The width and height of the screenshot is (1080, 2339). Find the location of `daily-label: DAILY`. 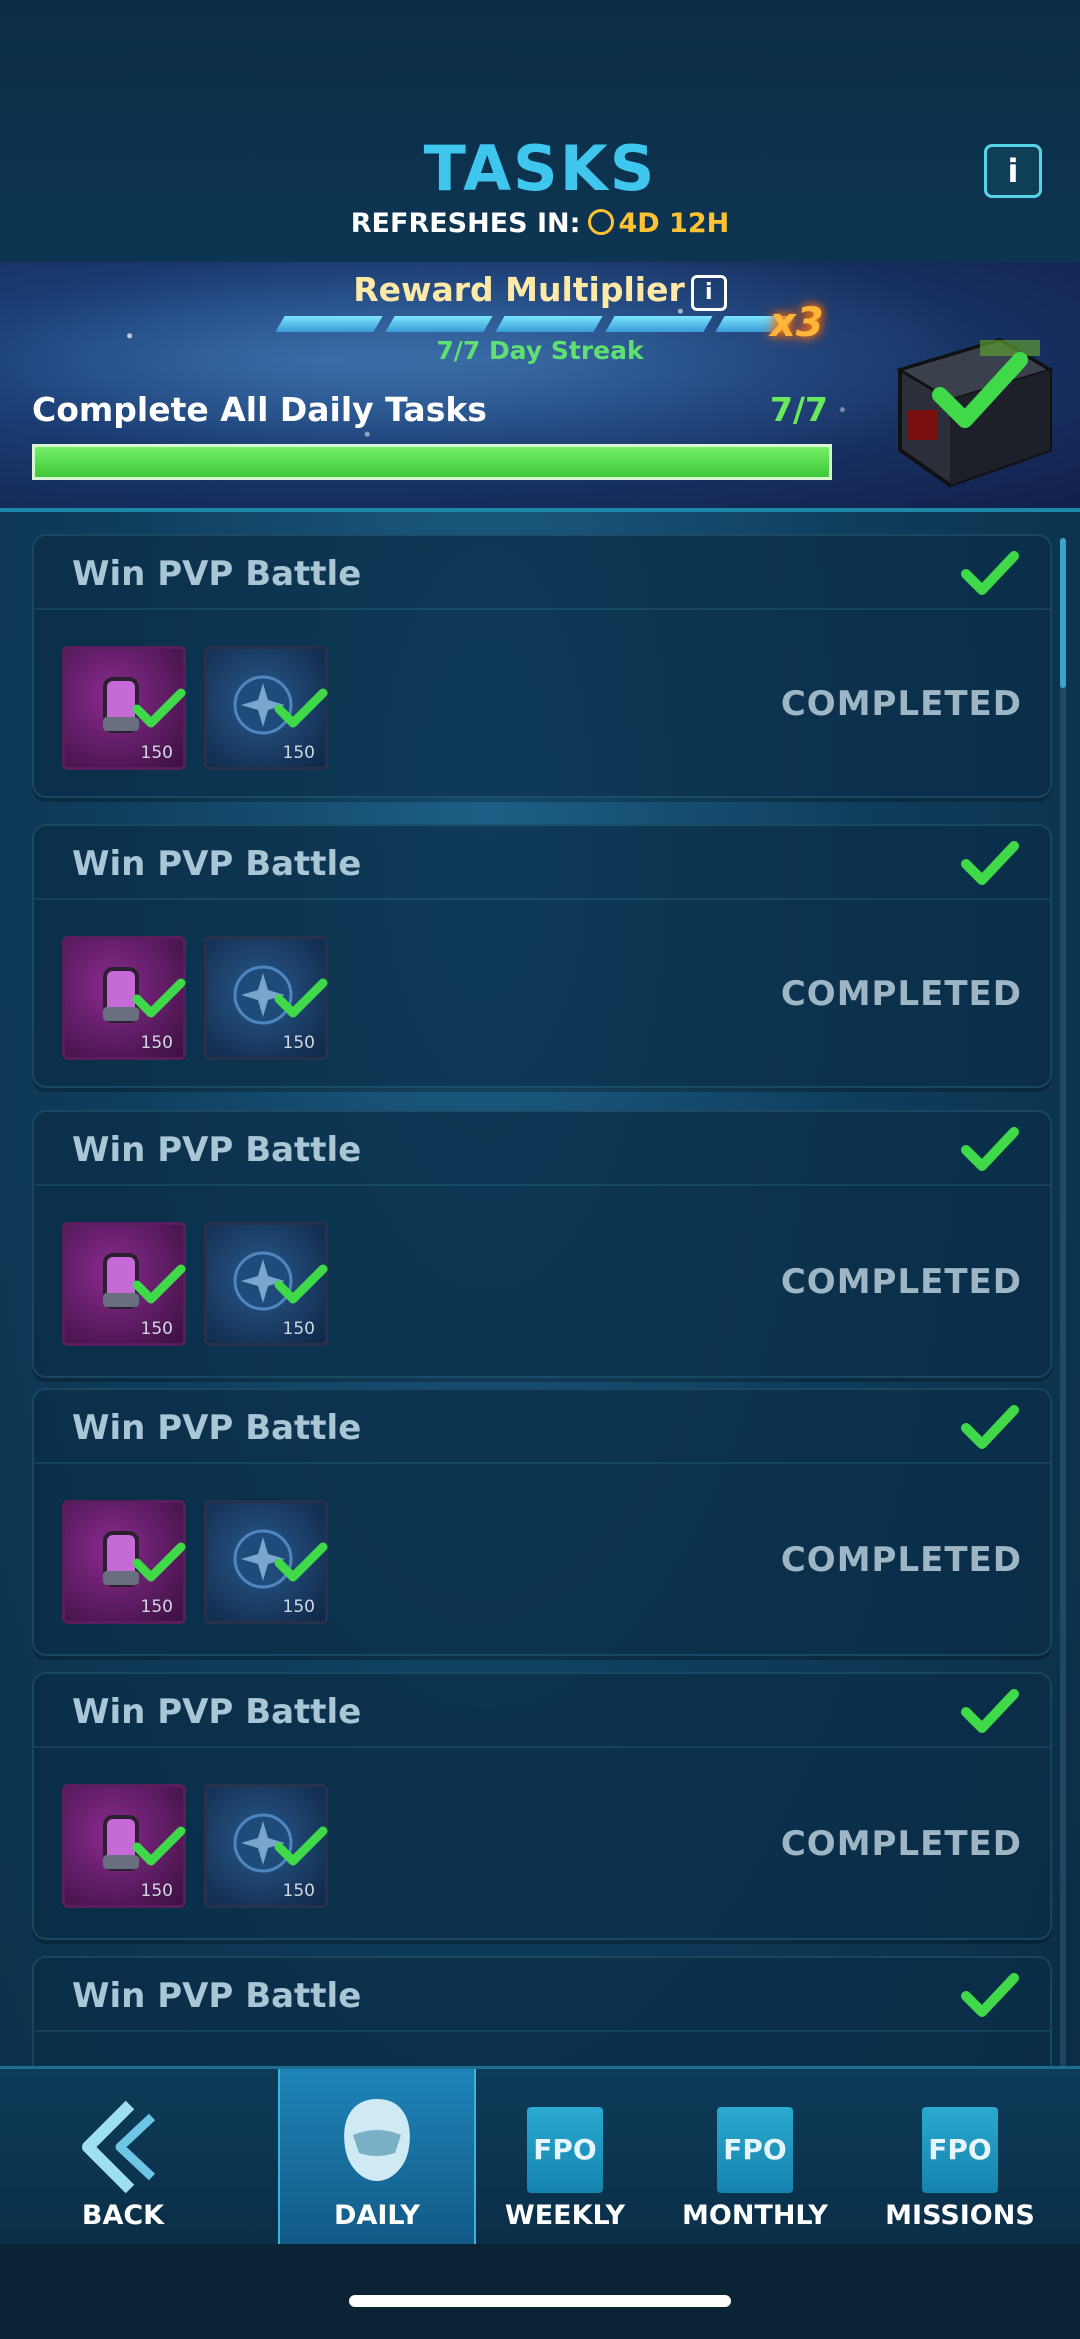

daily-label: DAILY is located at coordinates (377, 2215).